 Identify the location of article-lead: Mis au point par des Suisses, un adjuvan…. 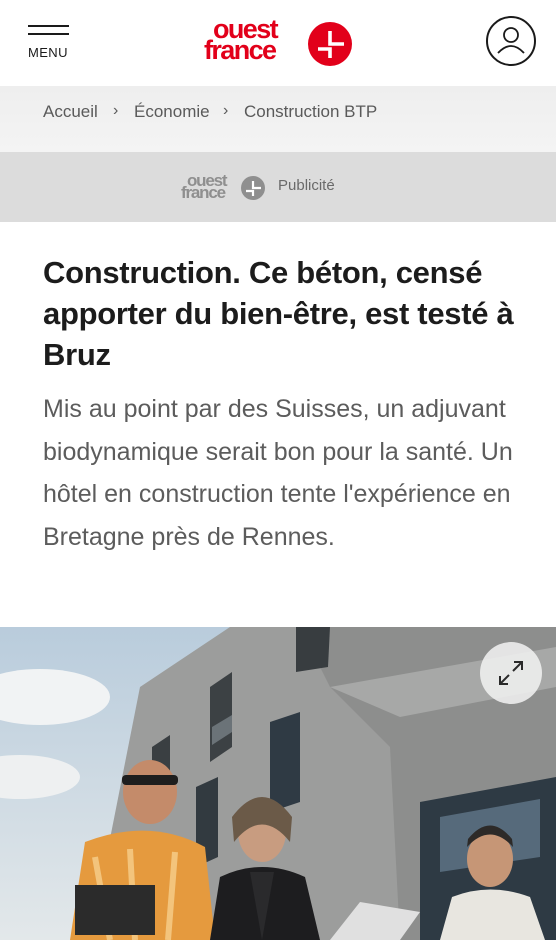
(278, 473).